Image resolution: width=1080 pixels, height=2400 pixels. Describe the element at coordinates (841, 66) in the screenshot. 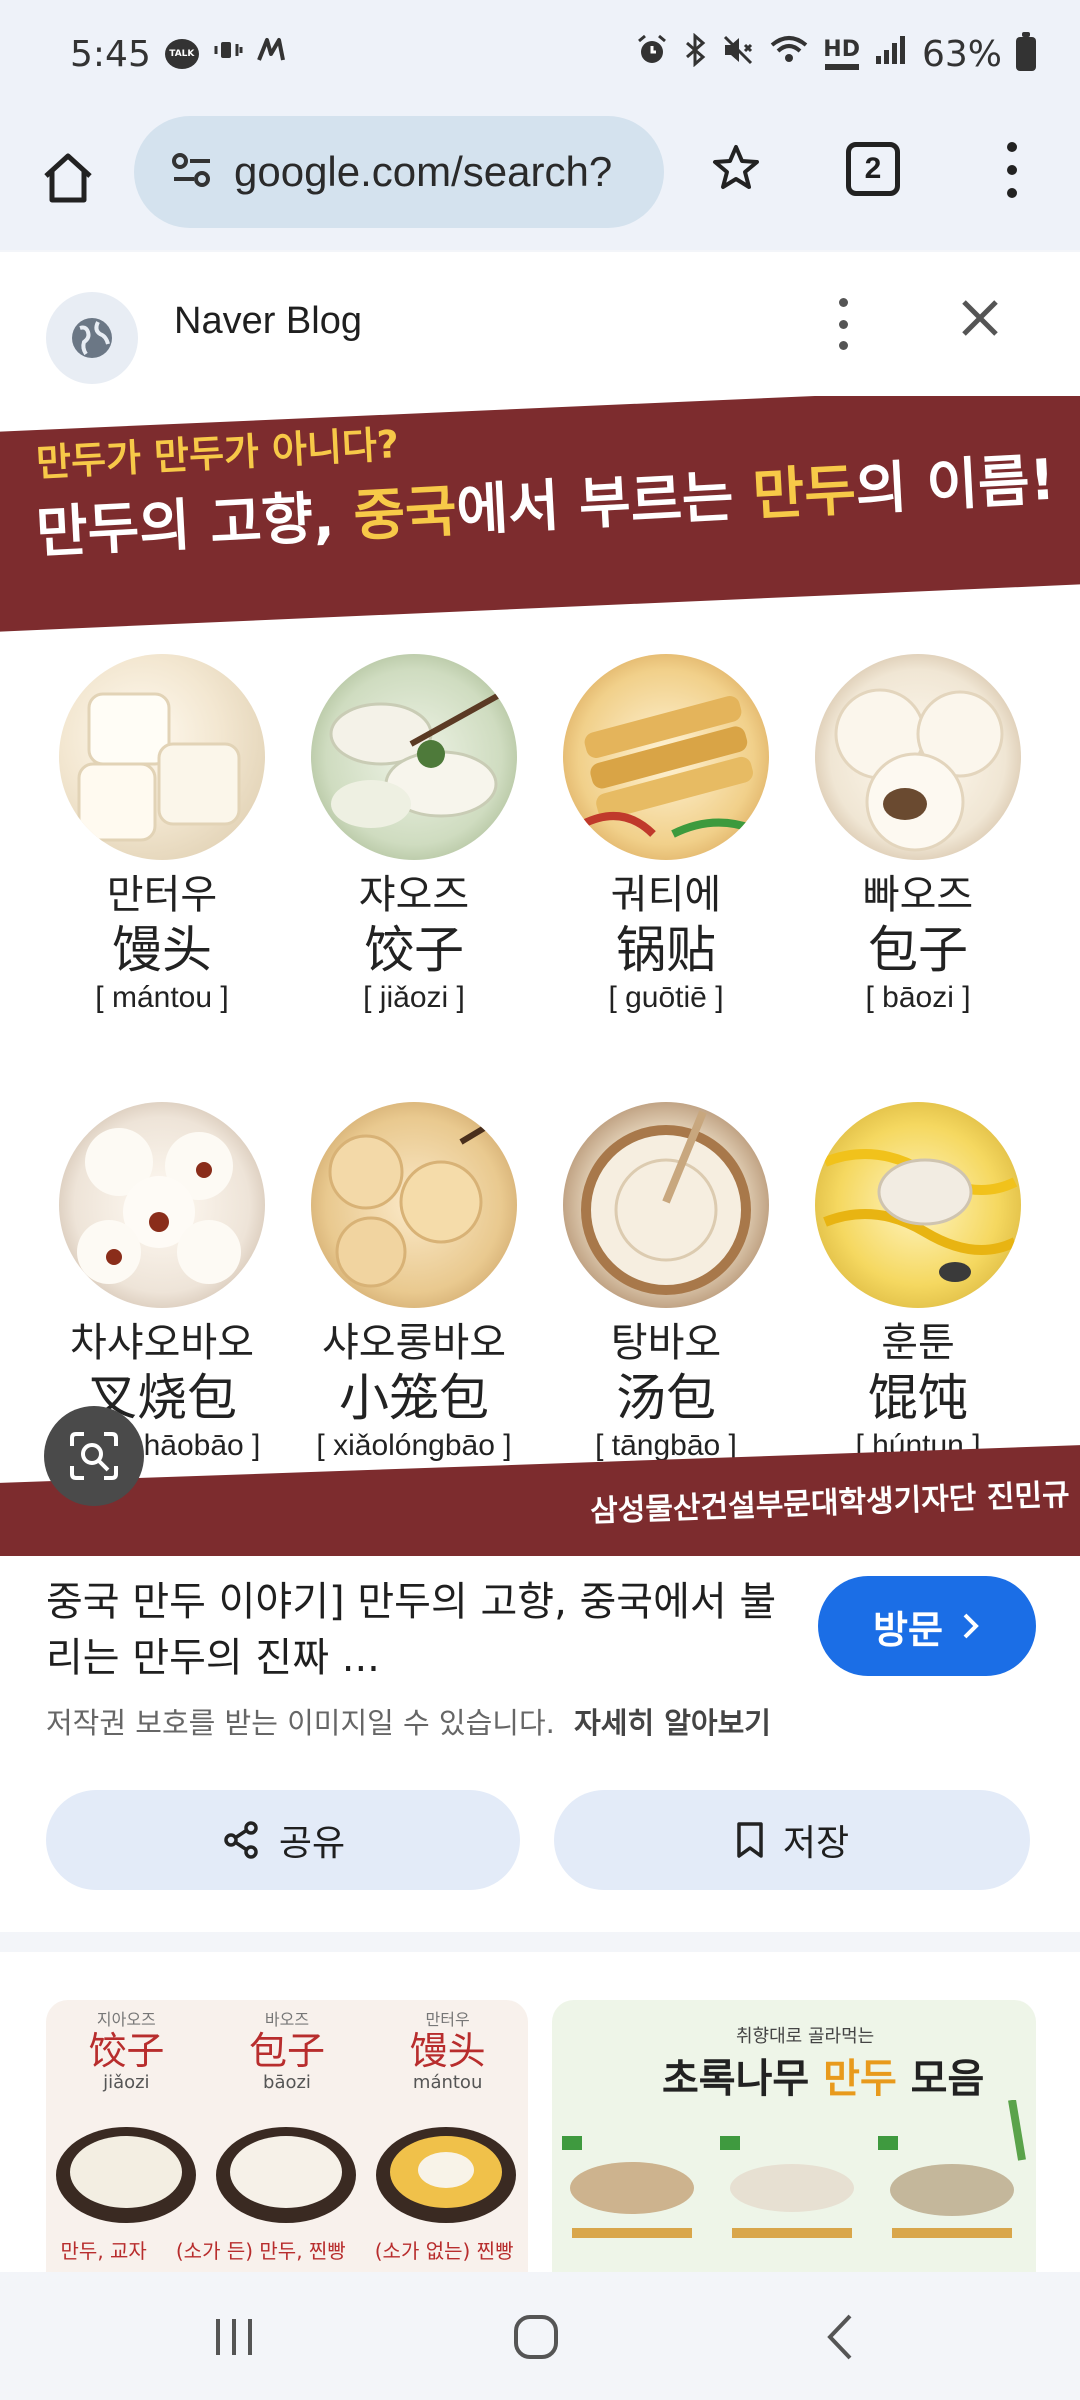

I see `voice-glyph` at that location.